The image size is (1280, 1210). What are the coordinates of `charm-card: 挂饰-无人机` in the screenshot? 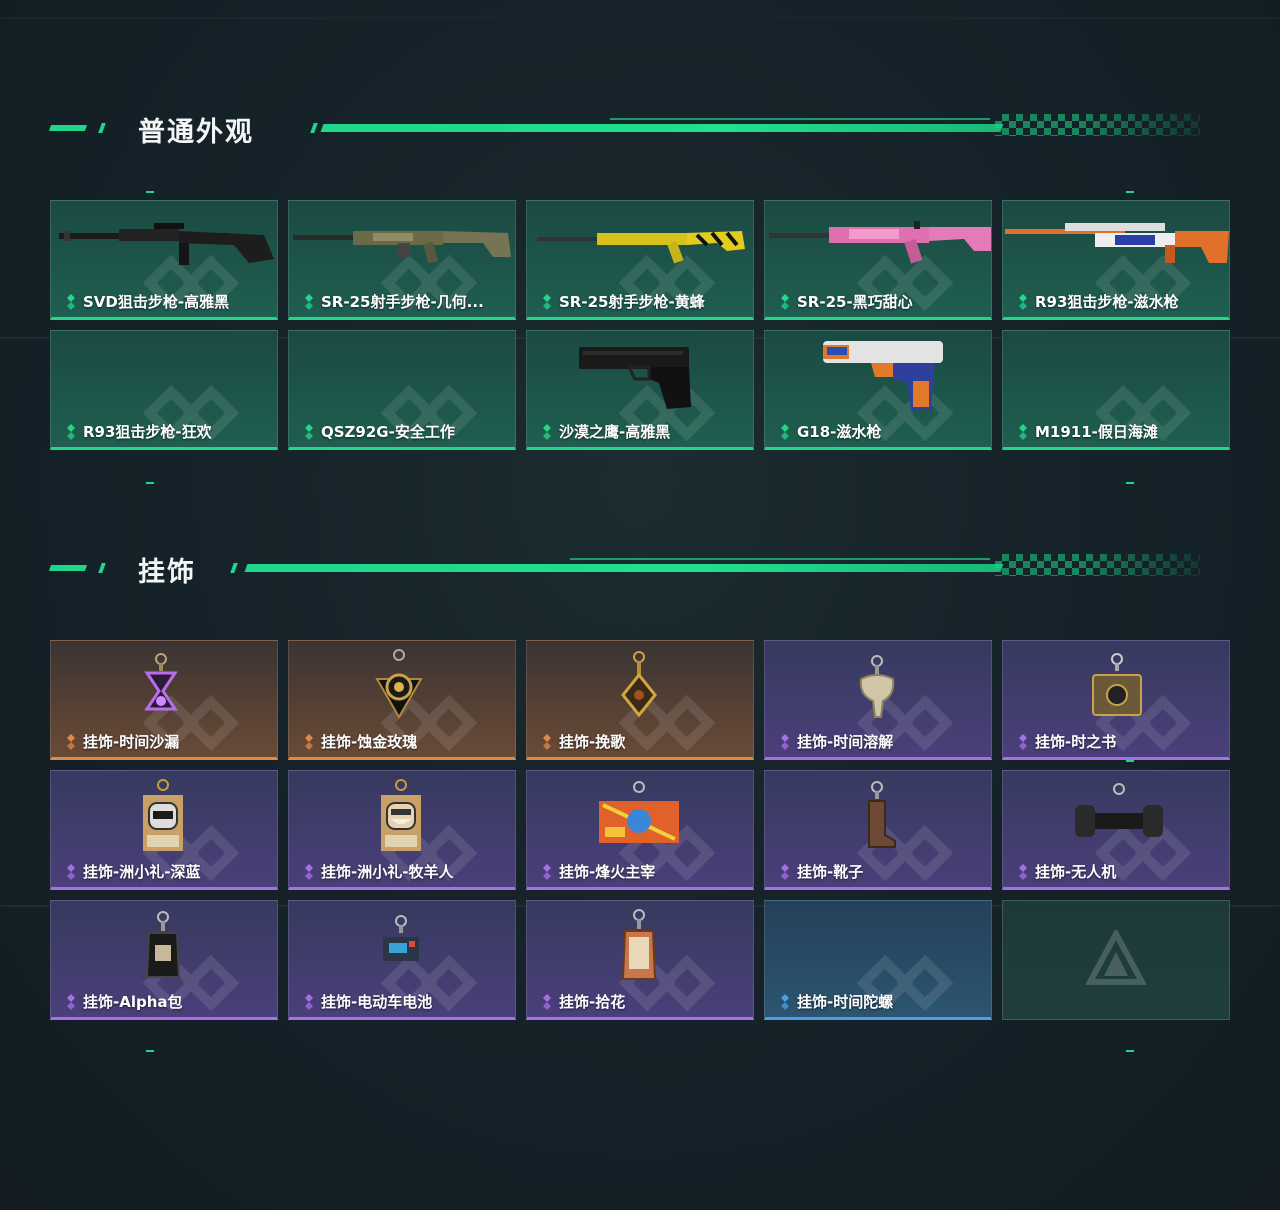 It's located at (1116, 830).